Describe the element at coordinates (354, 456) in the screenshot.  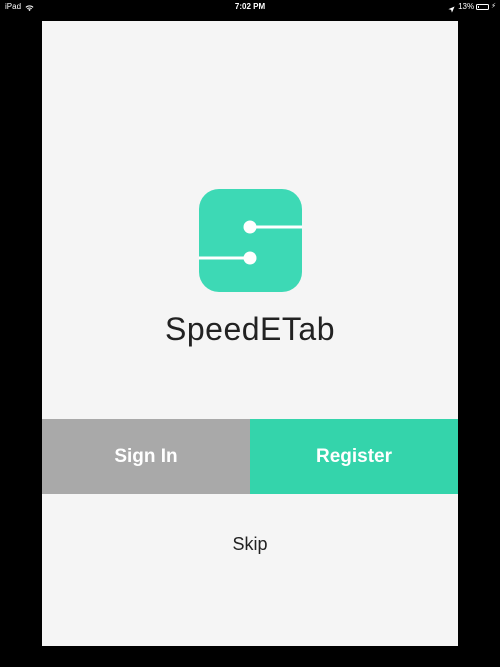
I see `register-button: Register` at that location.